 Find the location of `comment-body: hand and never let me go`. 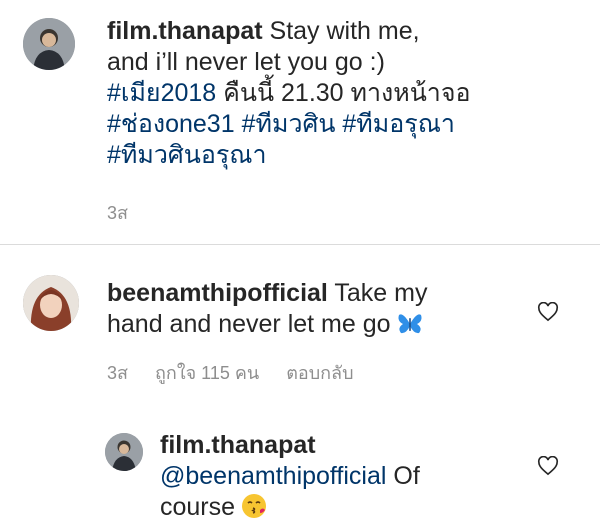

comment-body: hand and never let me go is located at coordinates (249, 324).